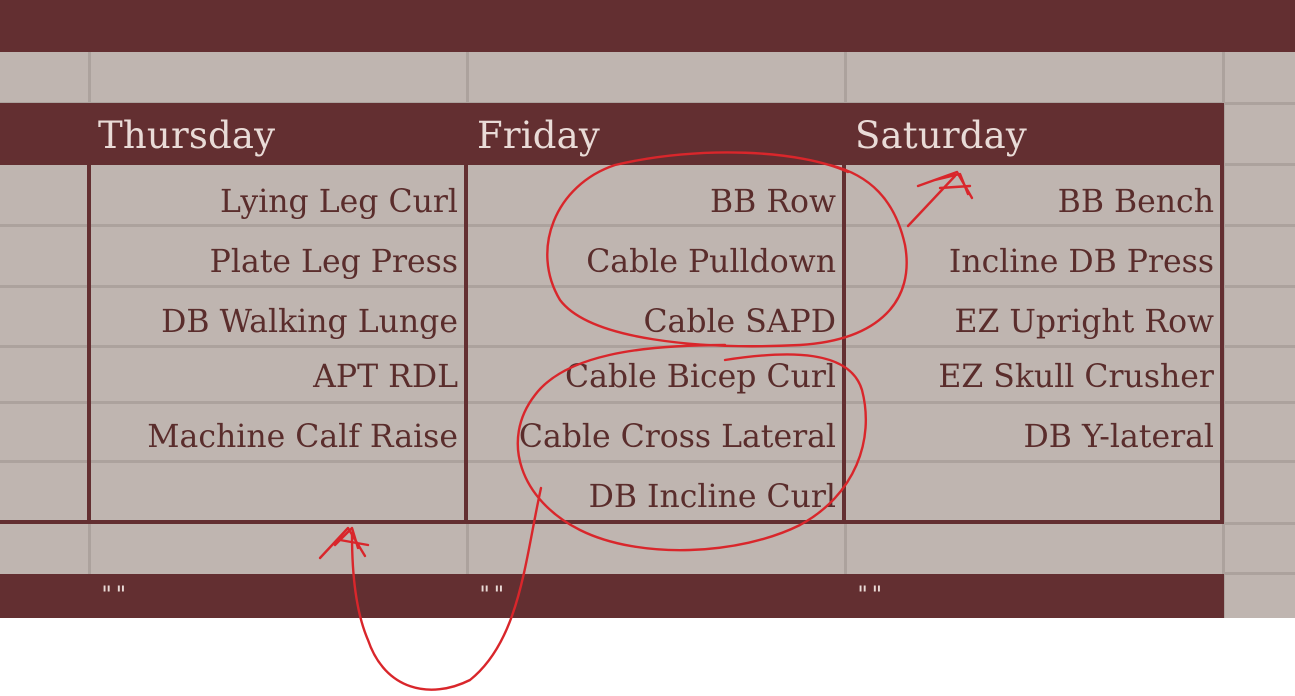  What do you see at coordinates (647, 26) in the screenshot?
I see `top-bar` at bounding box center [647, 26].